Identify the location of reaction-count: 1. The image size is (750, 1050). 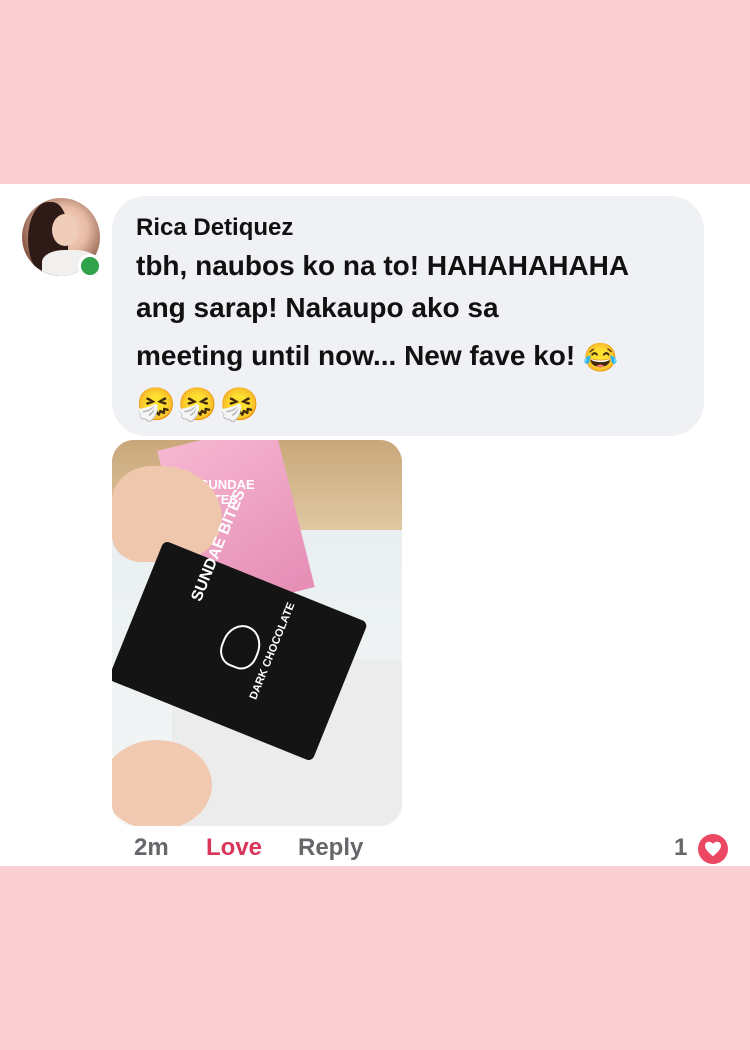
(680, 848).